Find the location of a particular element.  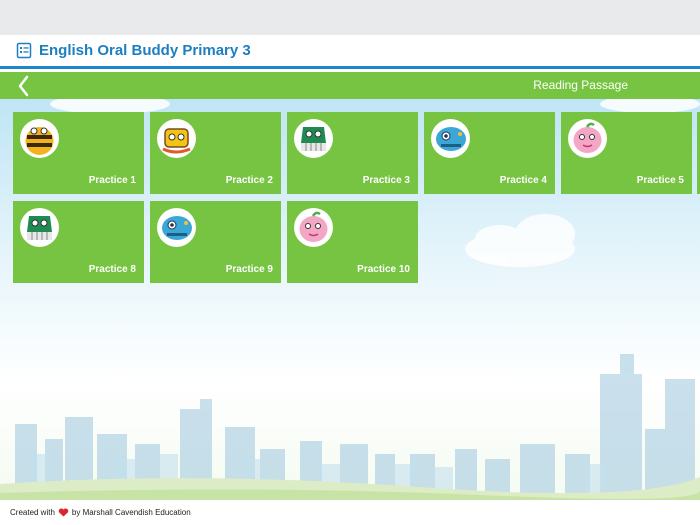

practice-tile: Practice 5 is located at coordinates (626, 153).